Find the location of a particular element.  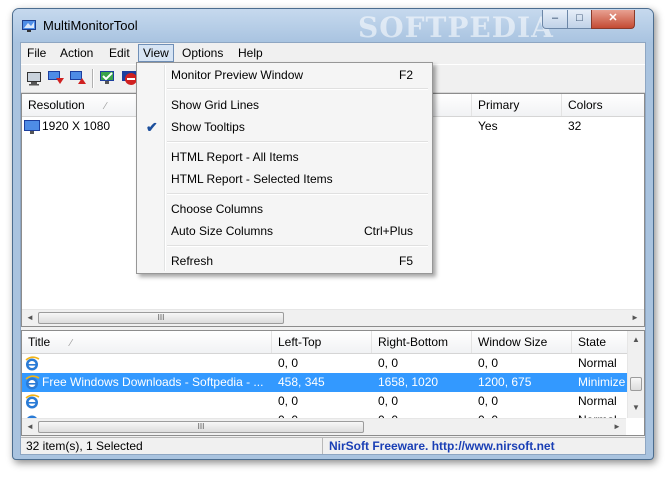

monitors-hscrollbar: ◄ III ► is located at coordinates (333, 317).